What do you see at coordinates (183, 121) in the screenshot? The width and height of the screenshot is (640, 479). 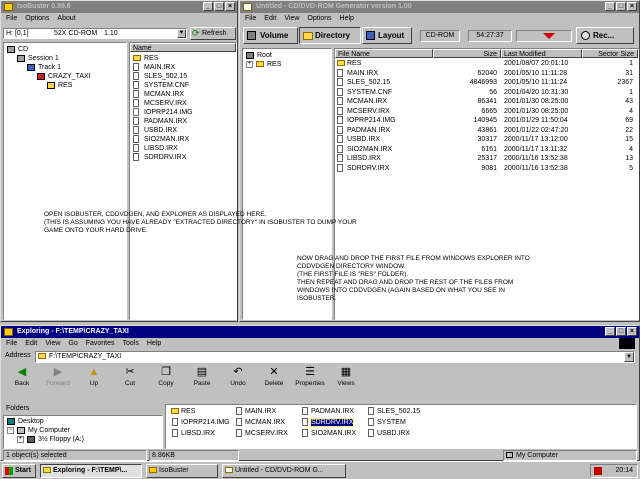 I see `list-item: PADMAN.IRX` at bounding box center [183, 121].